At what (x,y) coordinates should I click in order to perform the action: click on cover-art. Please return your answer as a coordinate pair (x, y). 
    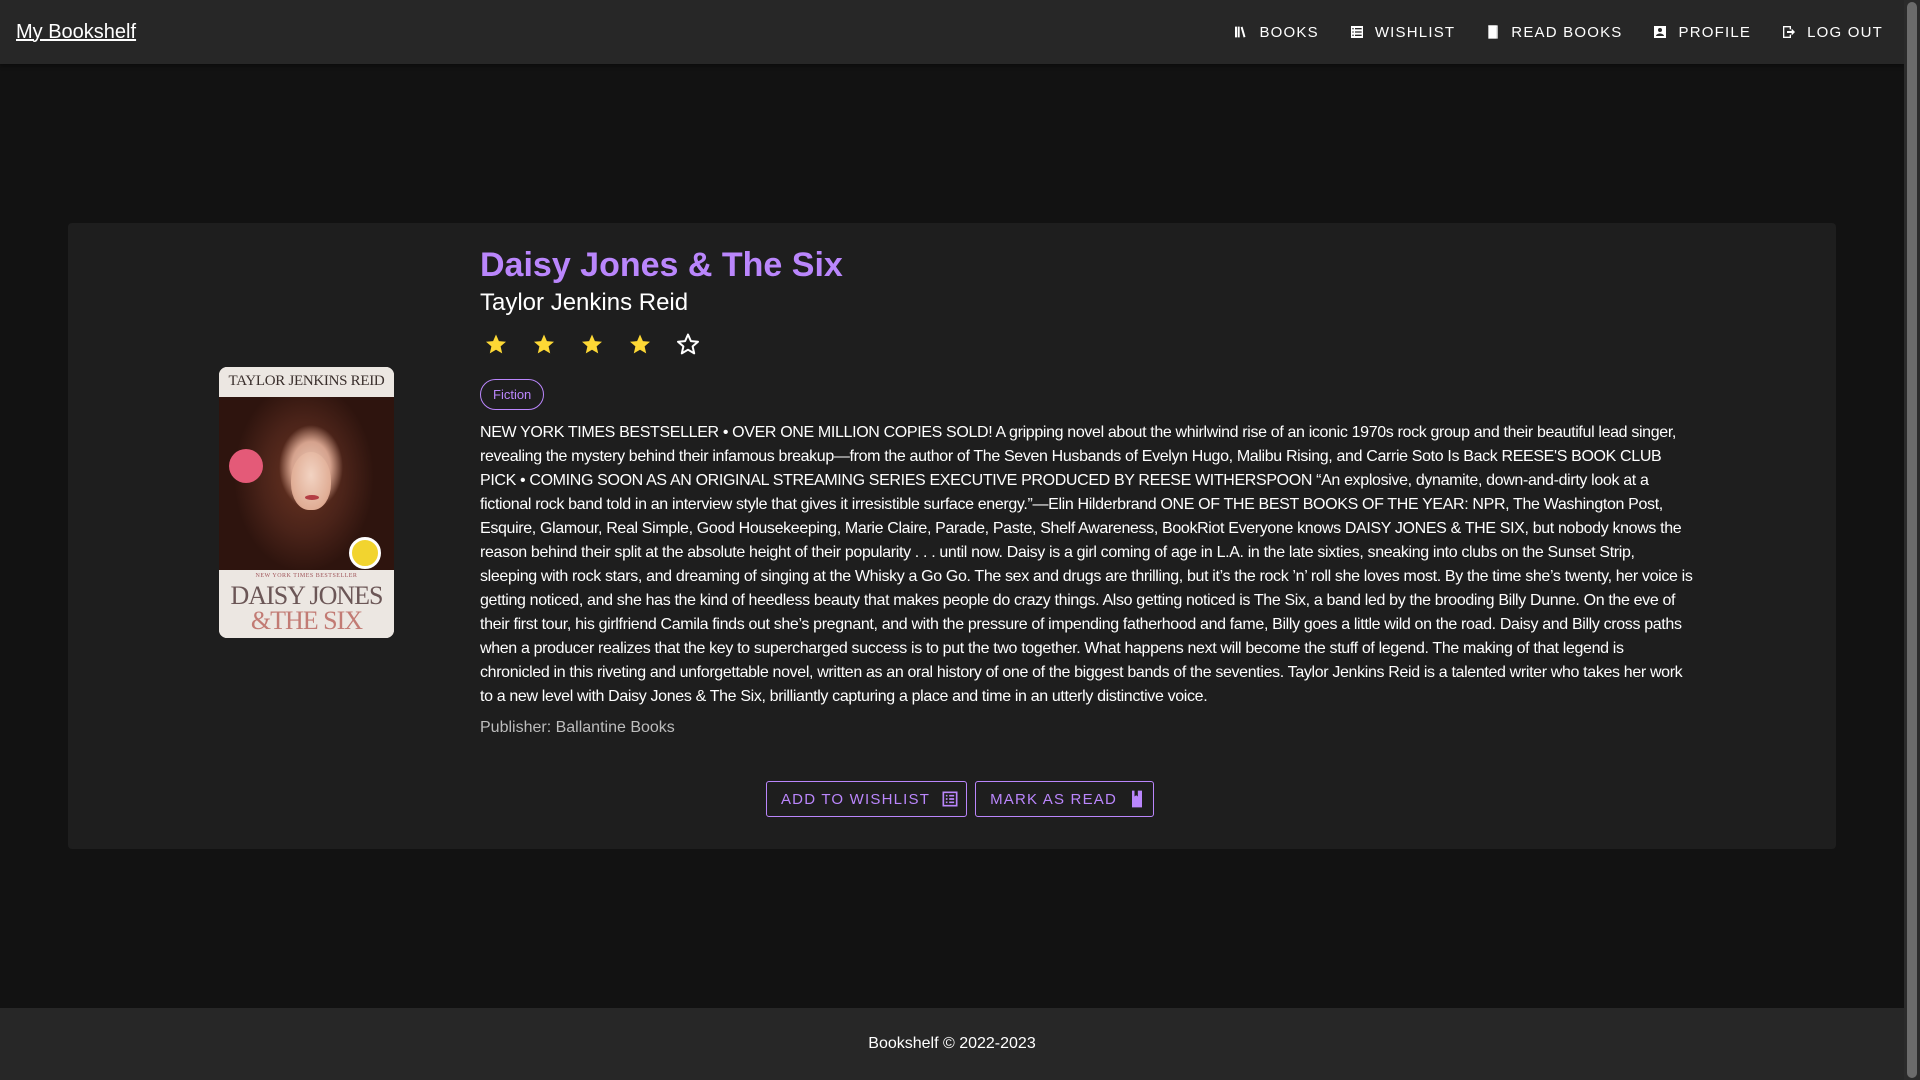
    Looking at the image, I should click on (306, 483).